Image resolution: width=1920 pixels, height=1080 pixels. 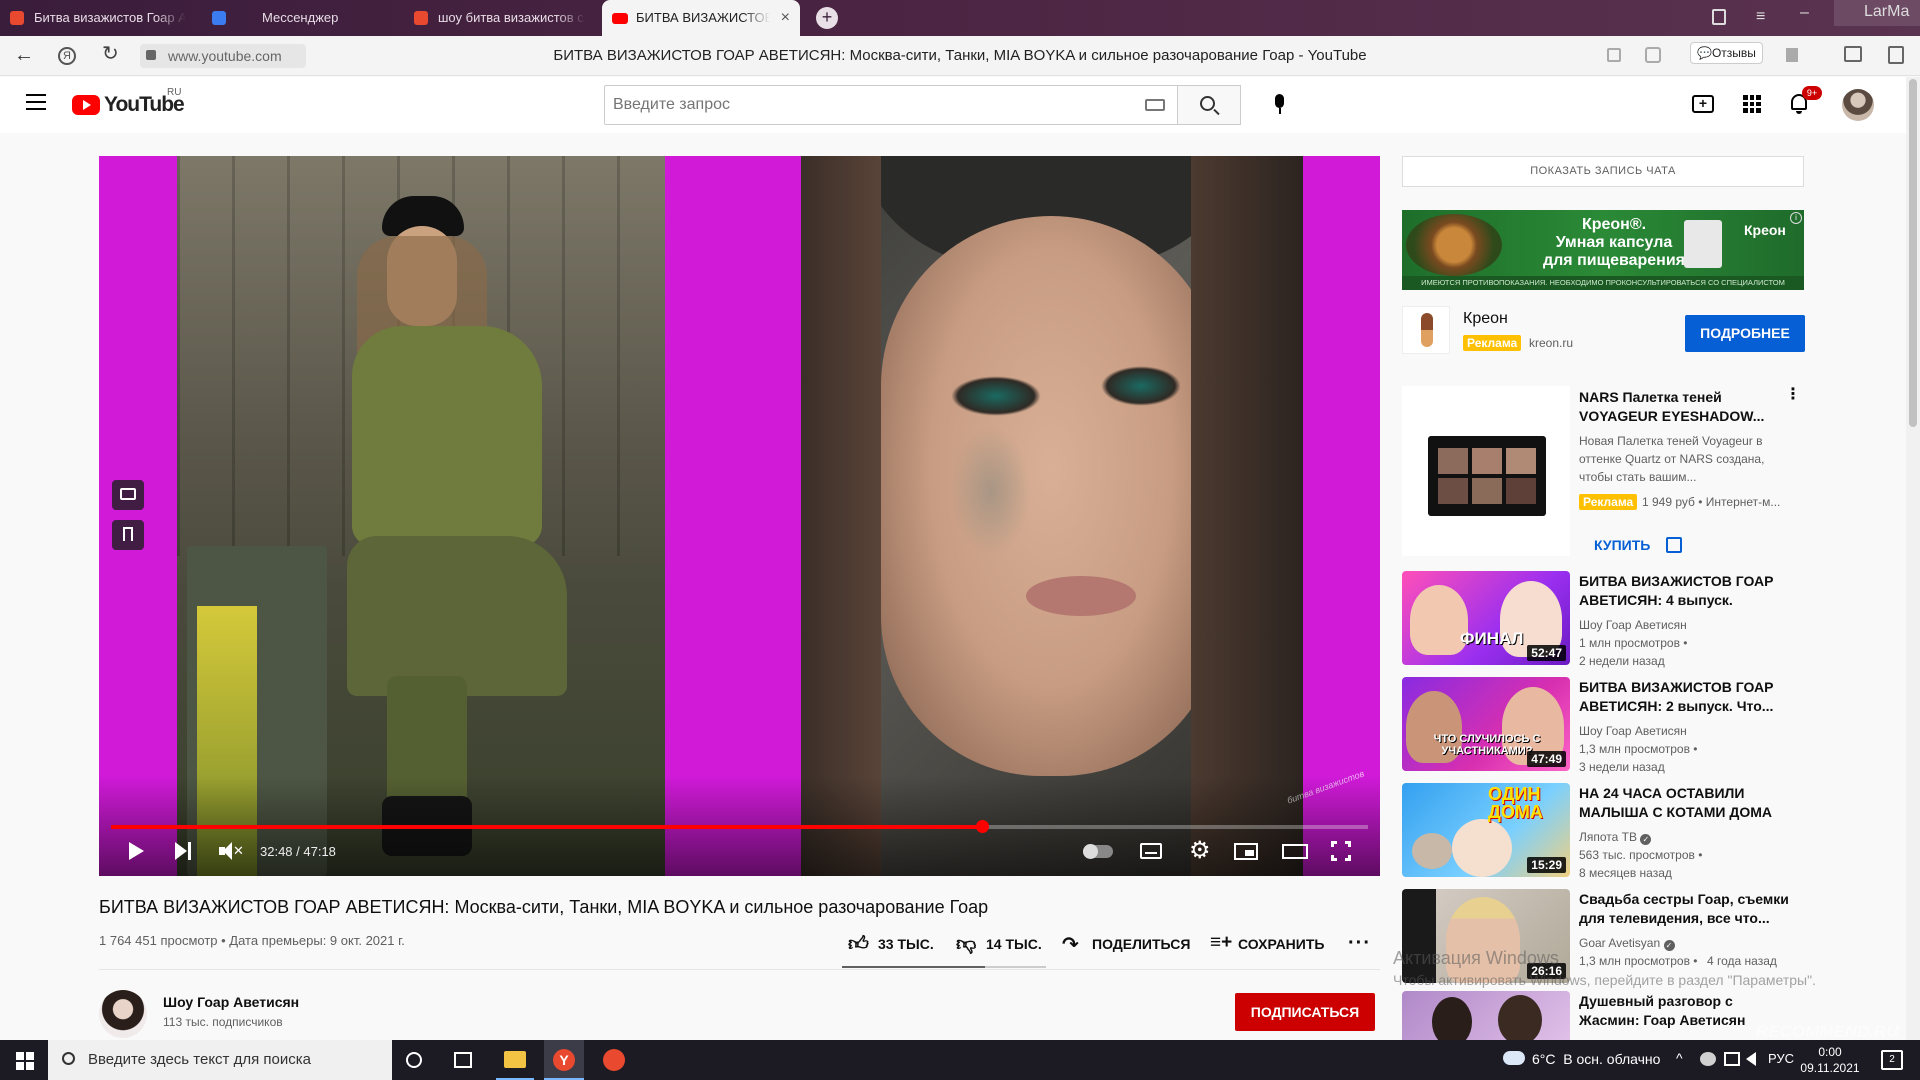 What do you see at coordinates (110, 54) in the screenshot?
I see `reload-icon: ↻` at bounding box center [110, 54].